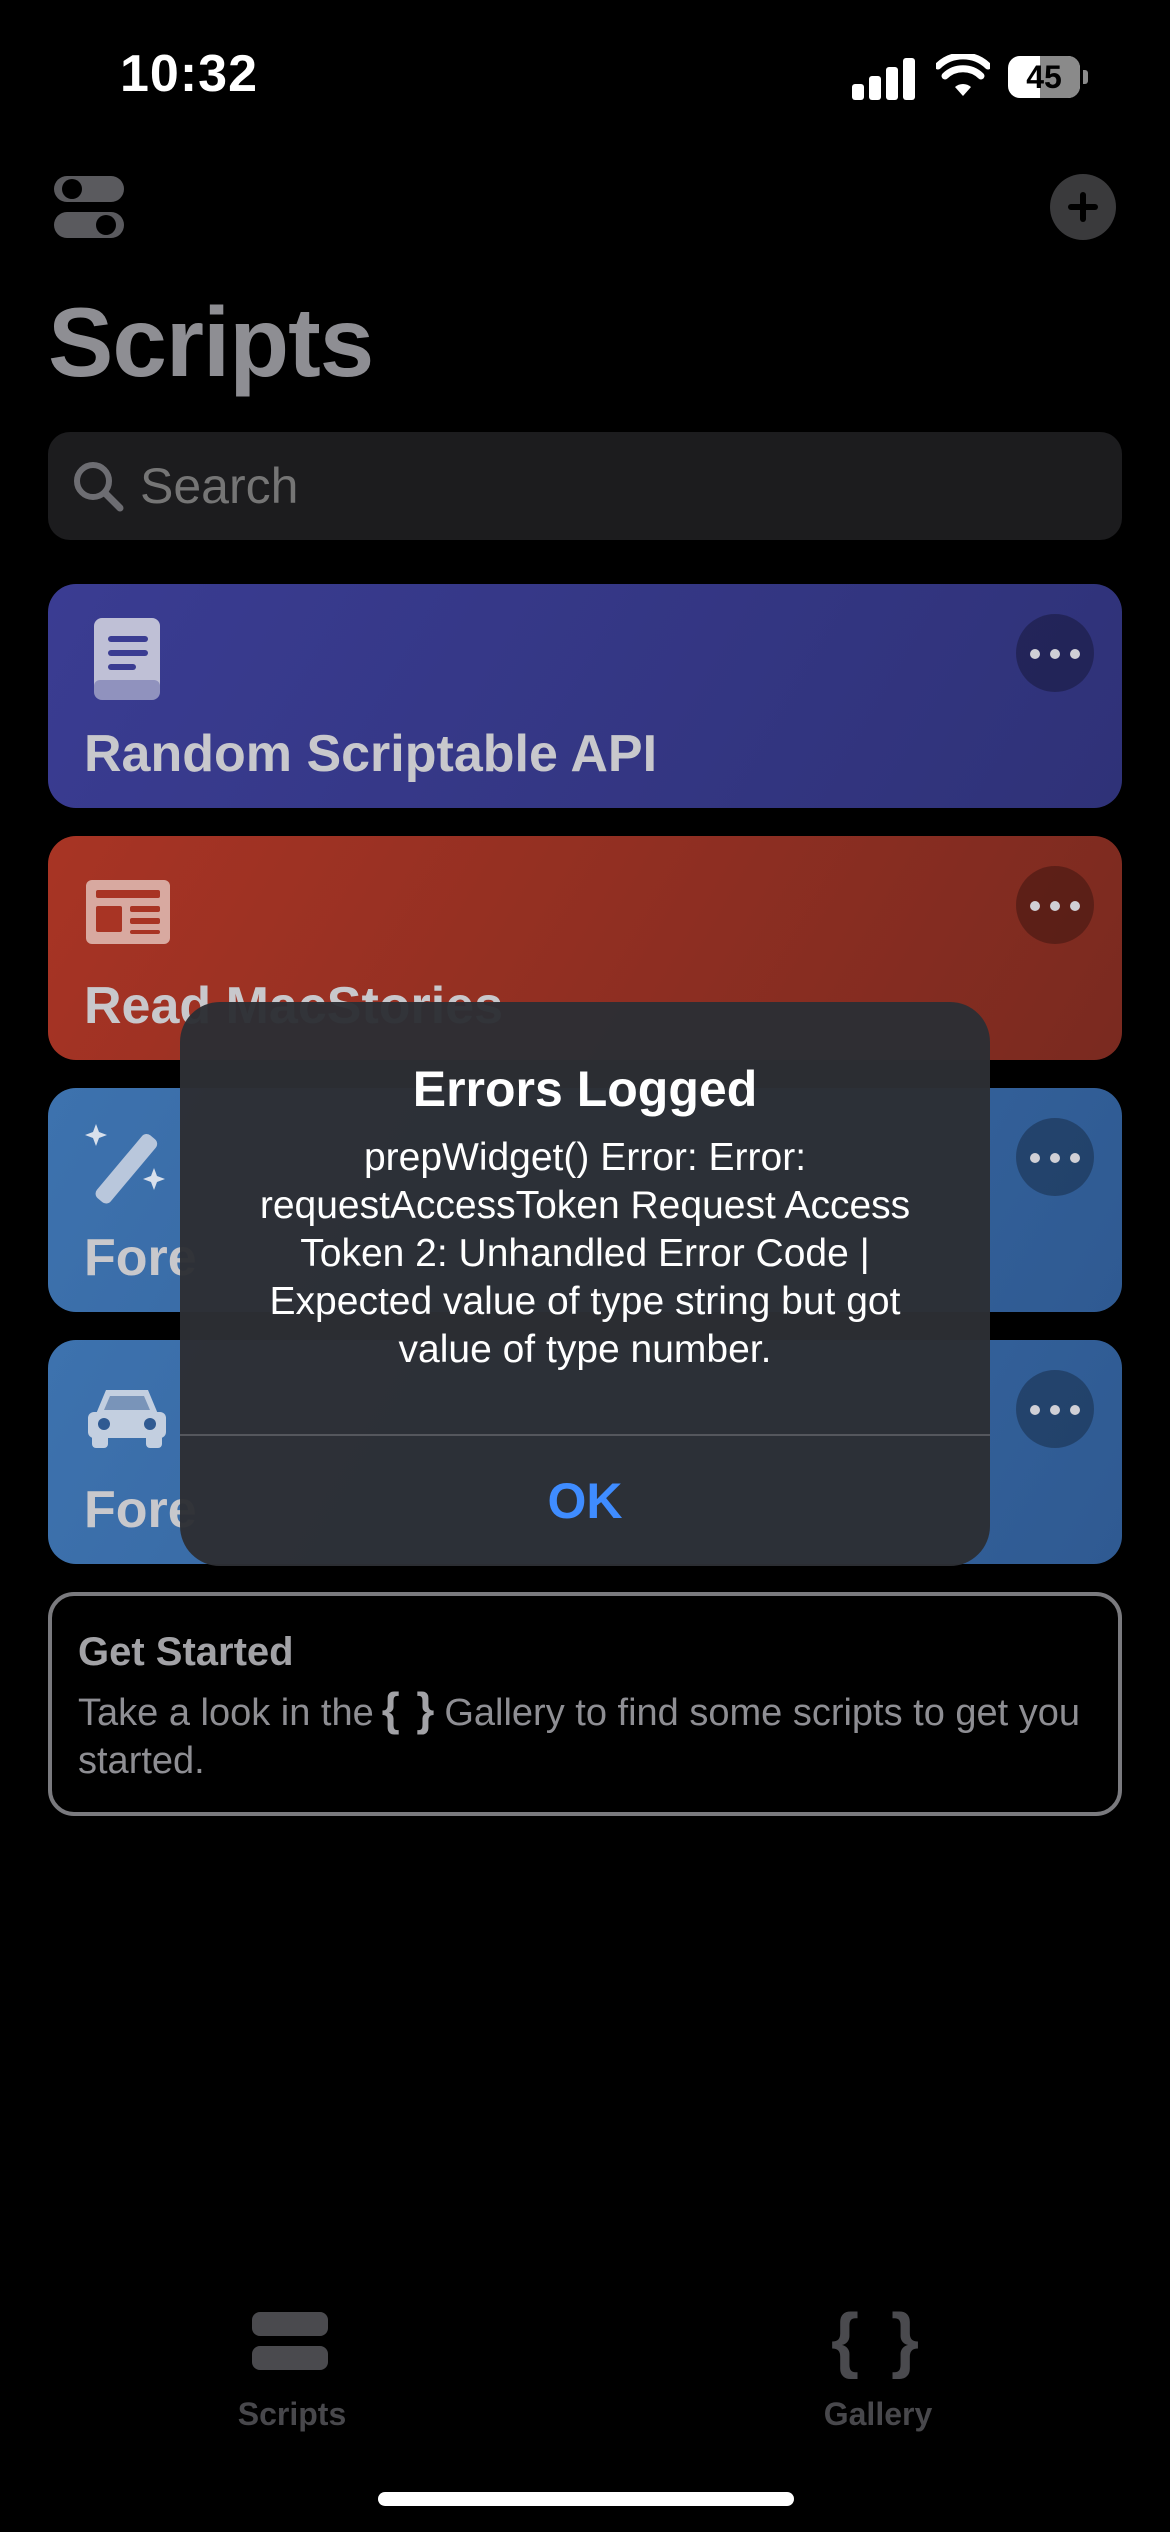 This screenshot has height=2532, width=1170. I want to click on add-script-button, so click(1083, 207).